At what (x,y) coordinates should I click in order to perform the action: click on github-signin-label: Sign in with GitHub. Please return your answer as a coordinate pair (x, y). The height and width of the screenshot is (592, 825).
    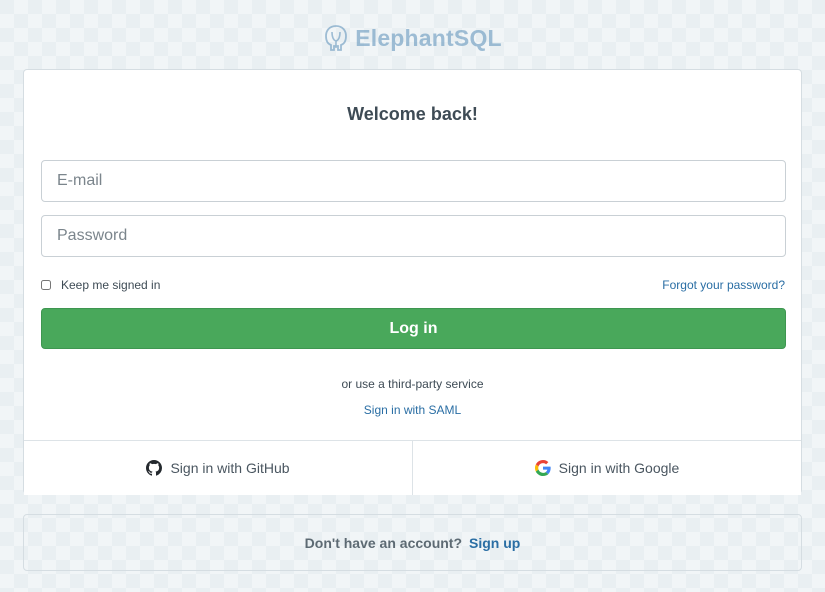
    Looking at the image, I should click on (230, 468).